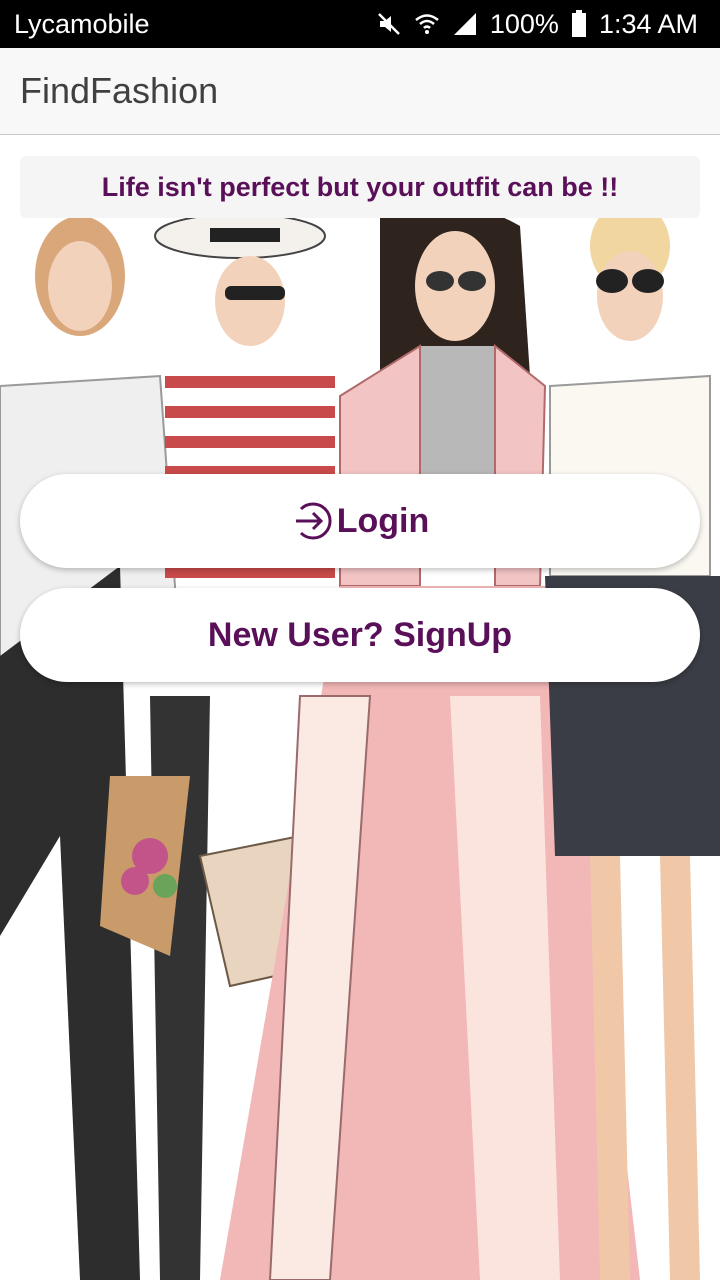 This screenshot has height=1280, width=720. Describe the element at coordinates (82, 23) in the screenshot. I see `carrier-label: Lycamobile` at that location.